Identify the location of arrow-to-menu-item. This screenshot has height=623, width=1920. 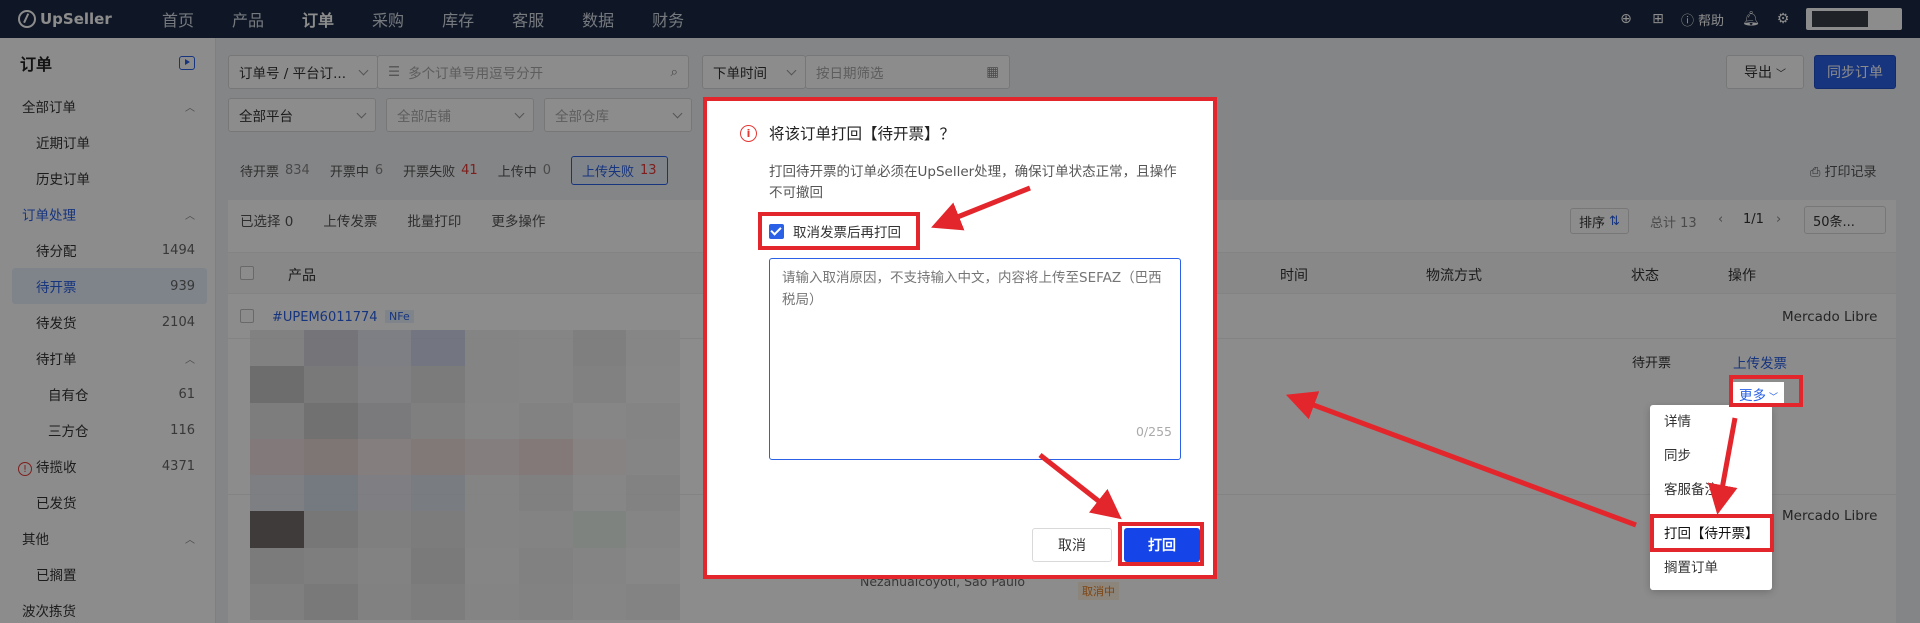
(1722, 466).